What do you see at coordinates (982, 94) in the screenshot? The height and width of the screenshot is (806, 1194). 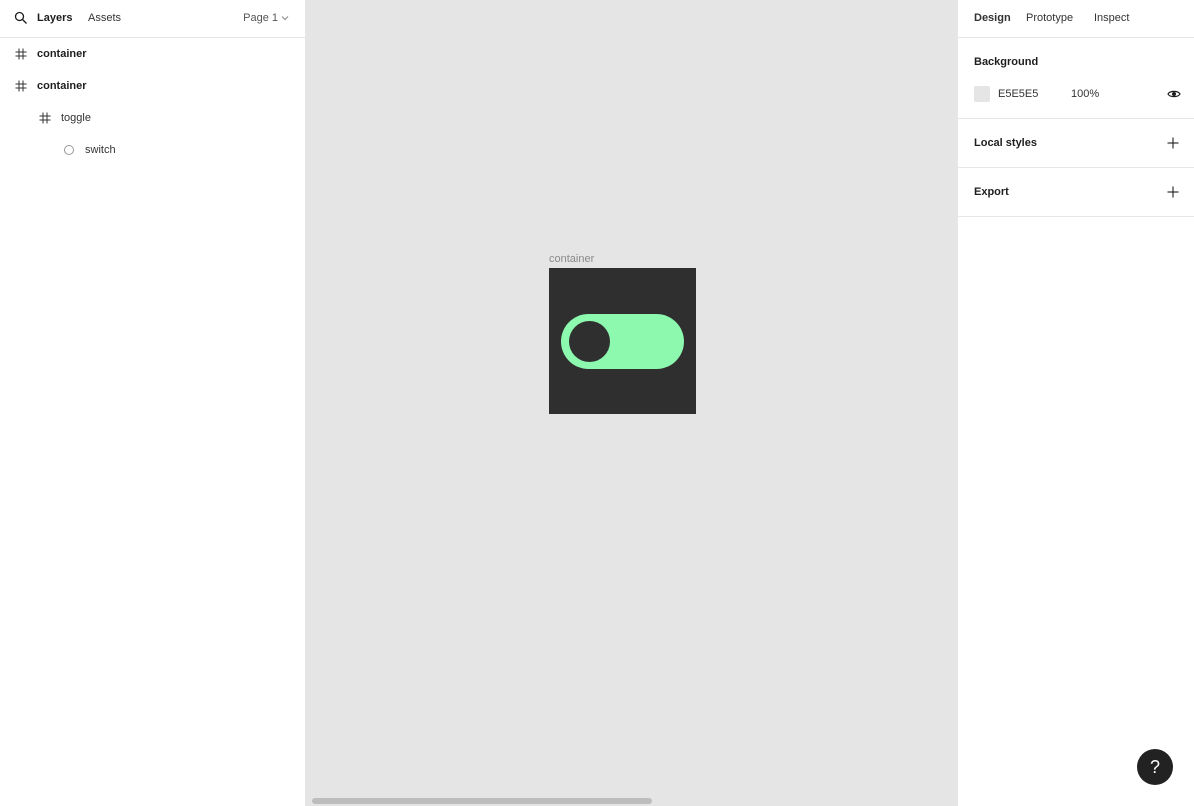 I see `color-swatch` at bounding box center [982, 94].